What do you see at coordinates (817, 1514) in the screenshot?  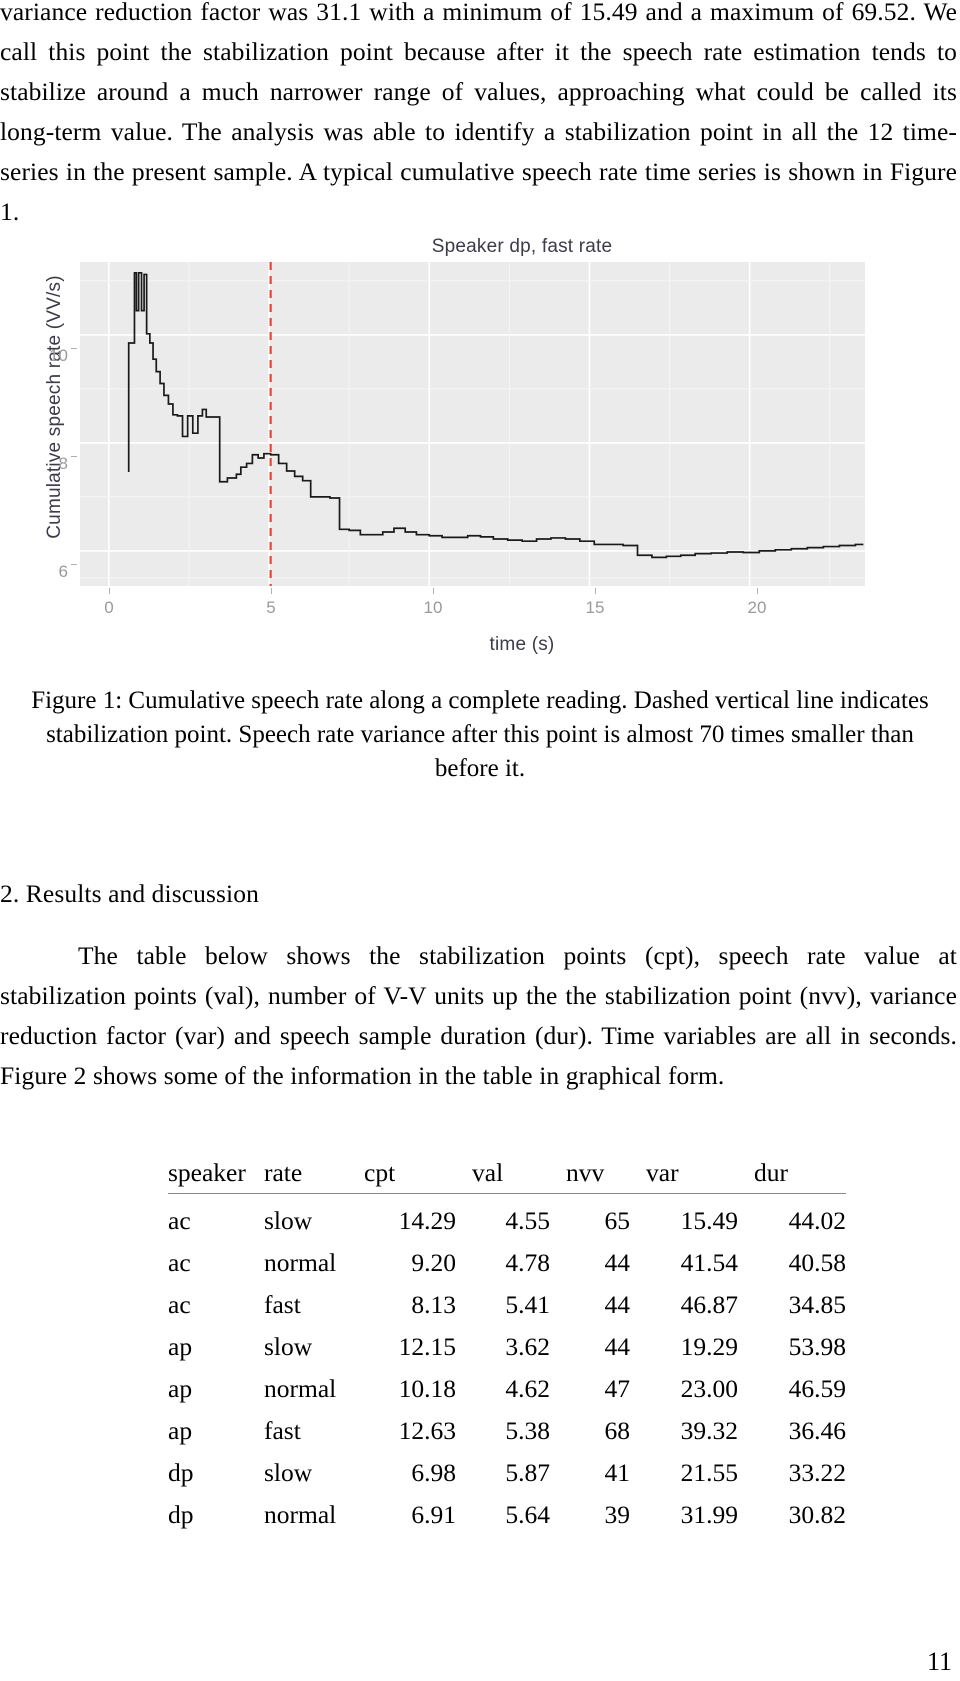 I see `table-cell-dur: 30.82` at bounding box center [817, 1514].